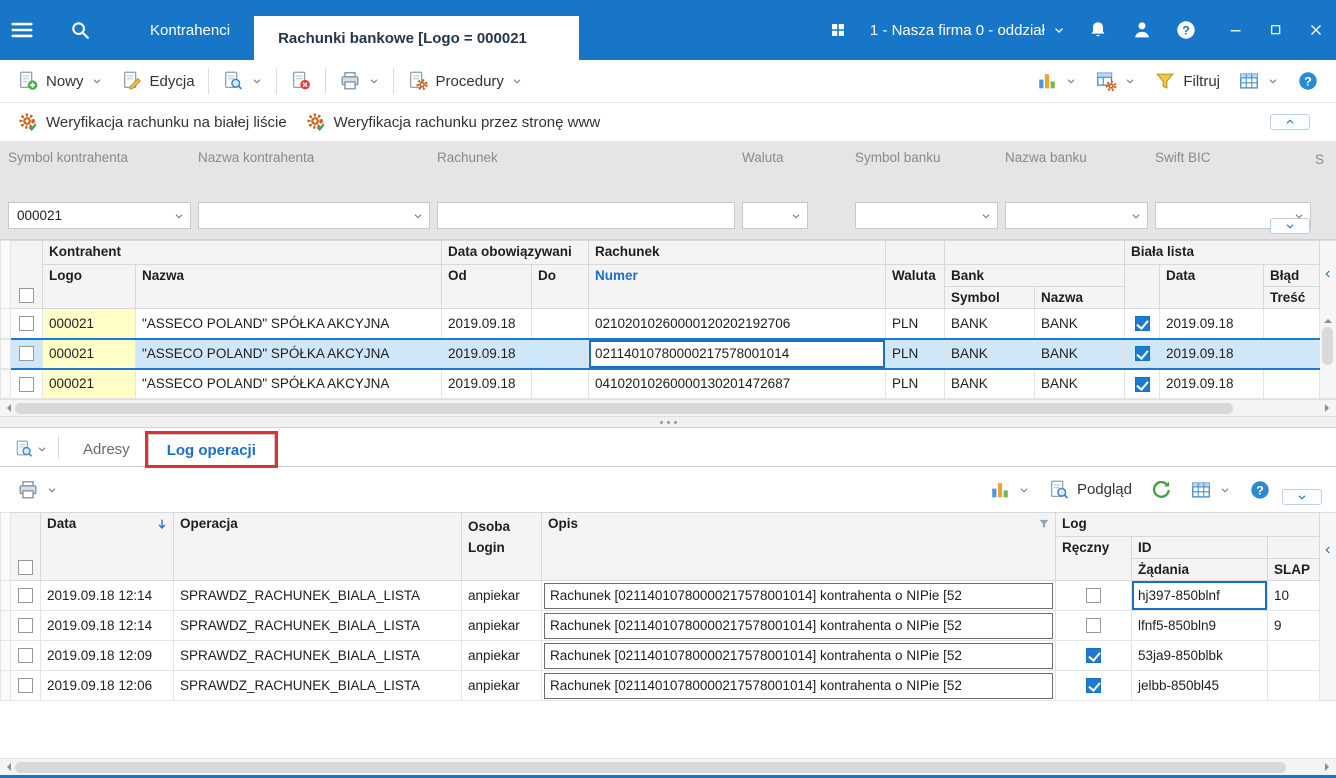 The width and height of the screenshot is (1336, 778). What do you see at coordinates (1276, 30) in the screenshot?
I see `maximize-button` at bounding box center [1276, 30].